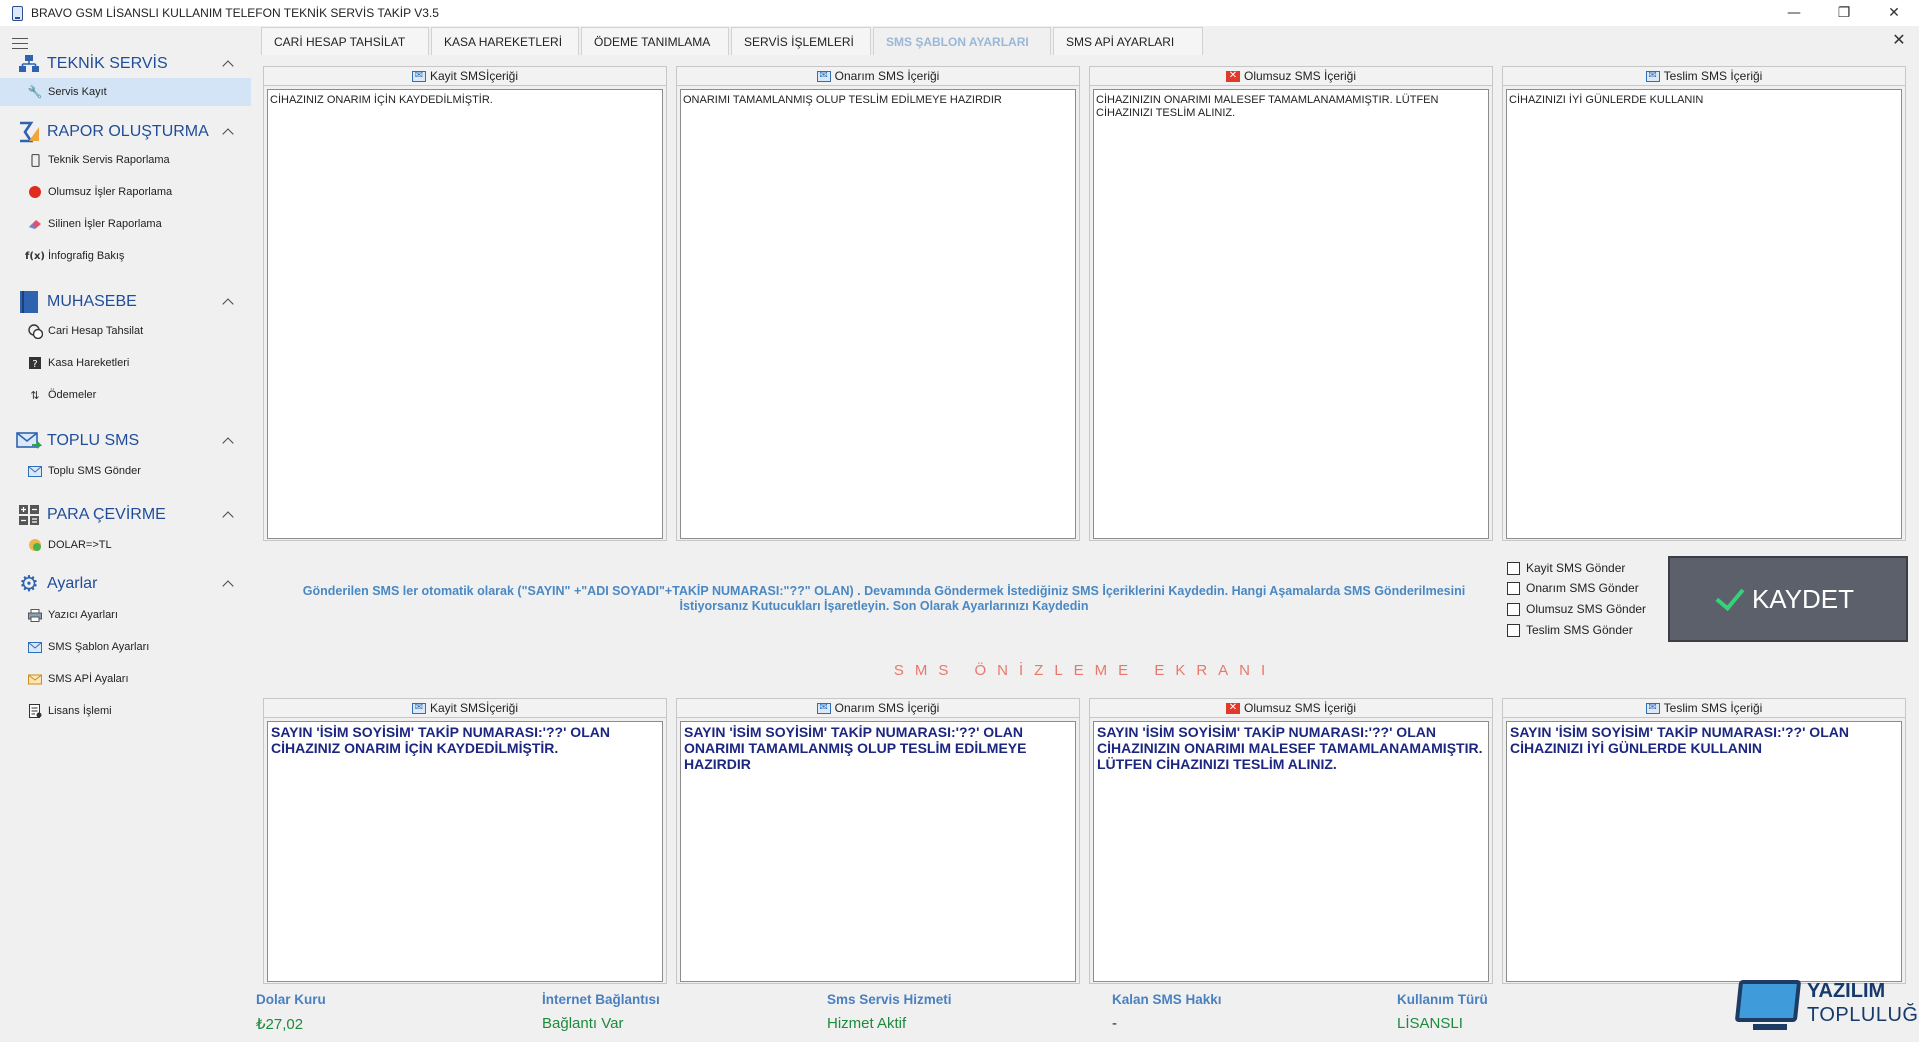 The image size is (1919, 1042). Describe the element at coordinates (1768, 1001) in the screenshot. I see `monitor-icon` at that location.